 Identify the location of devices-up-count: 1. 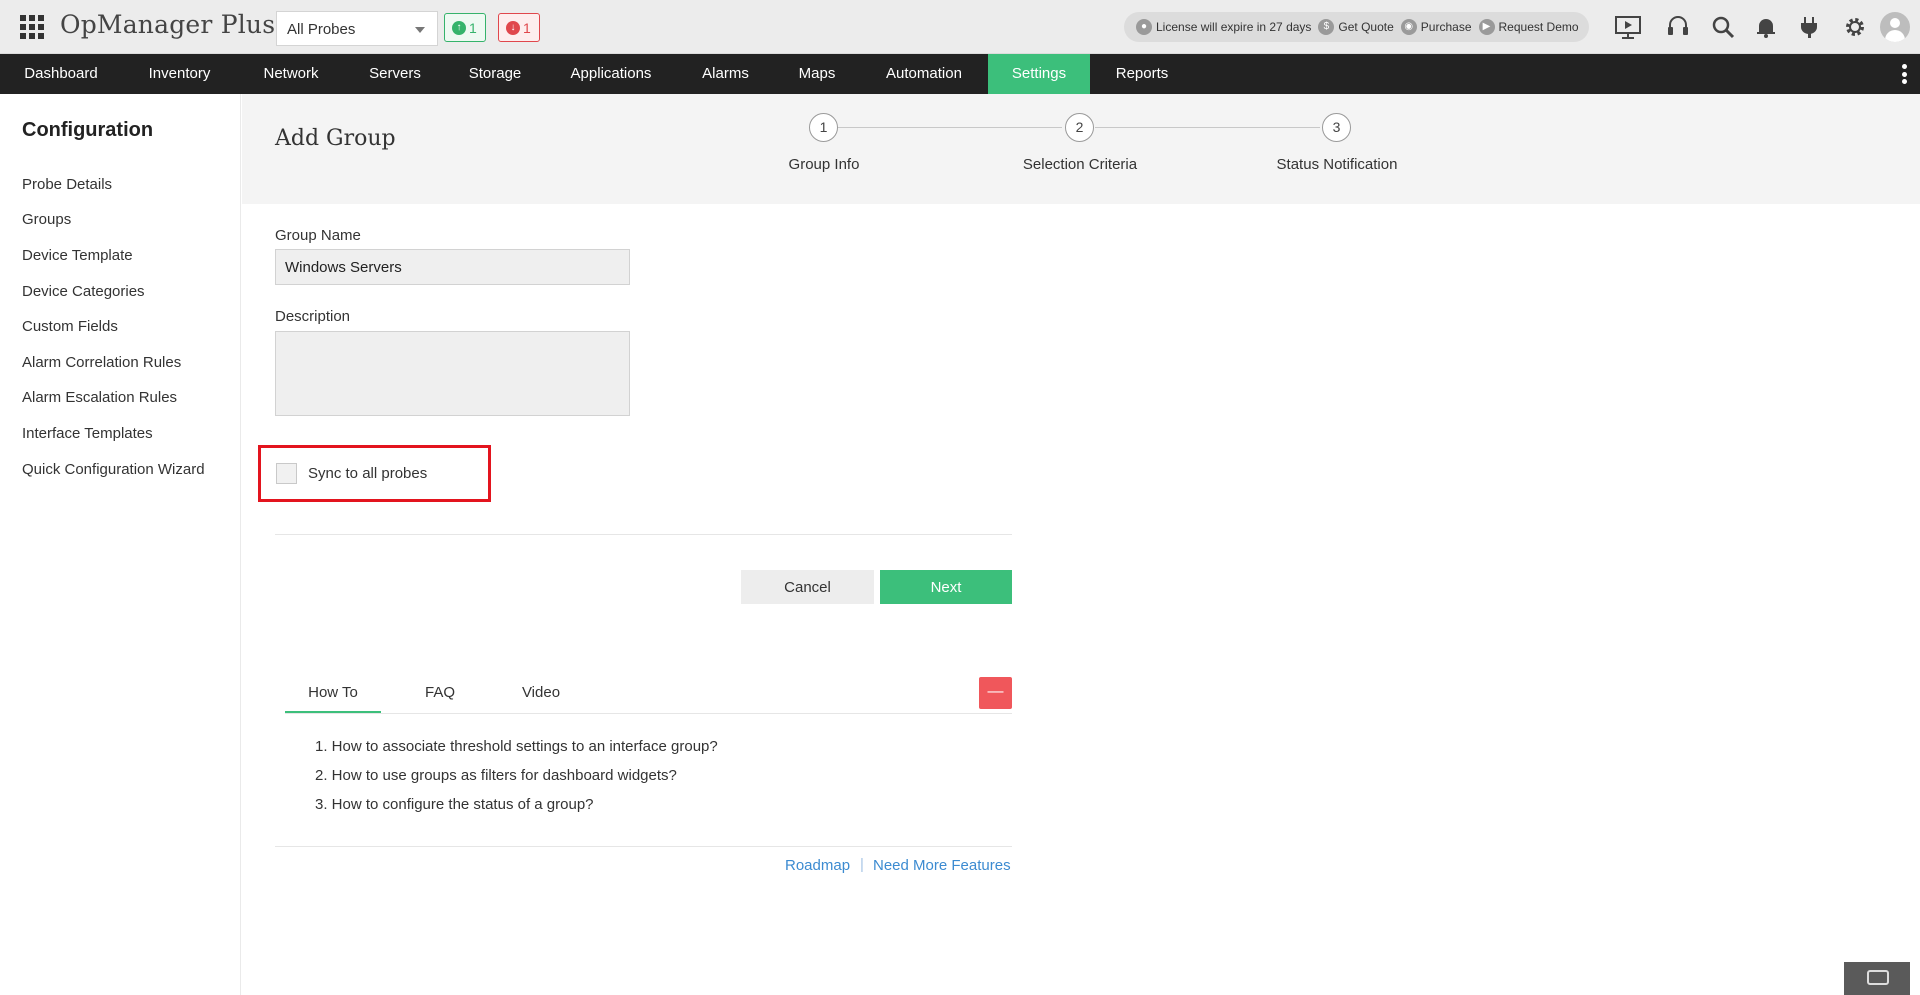
(473, 28).